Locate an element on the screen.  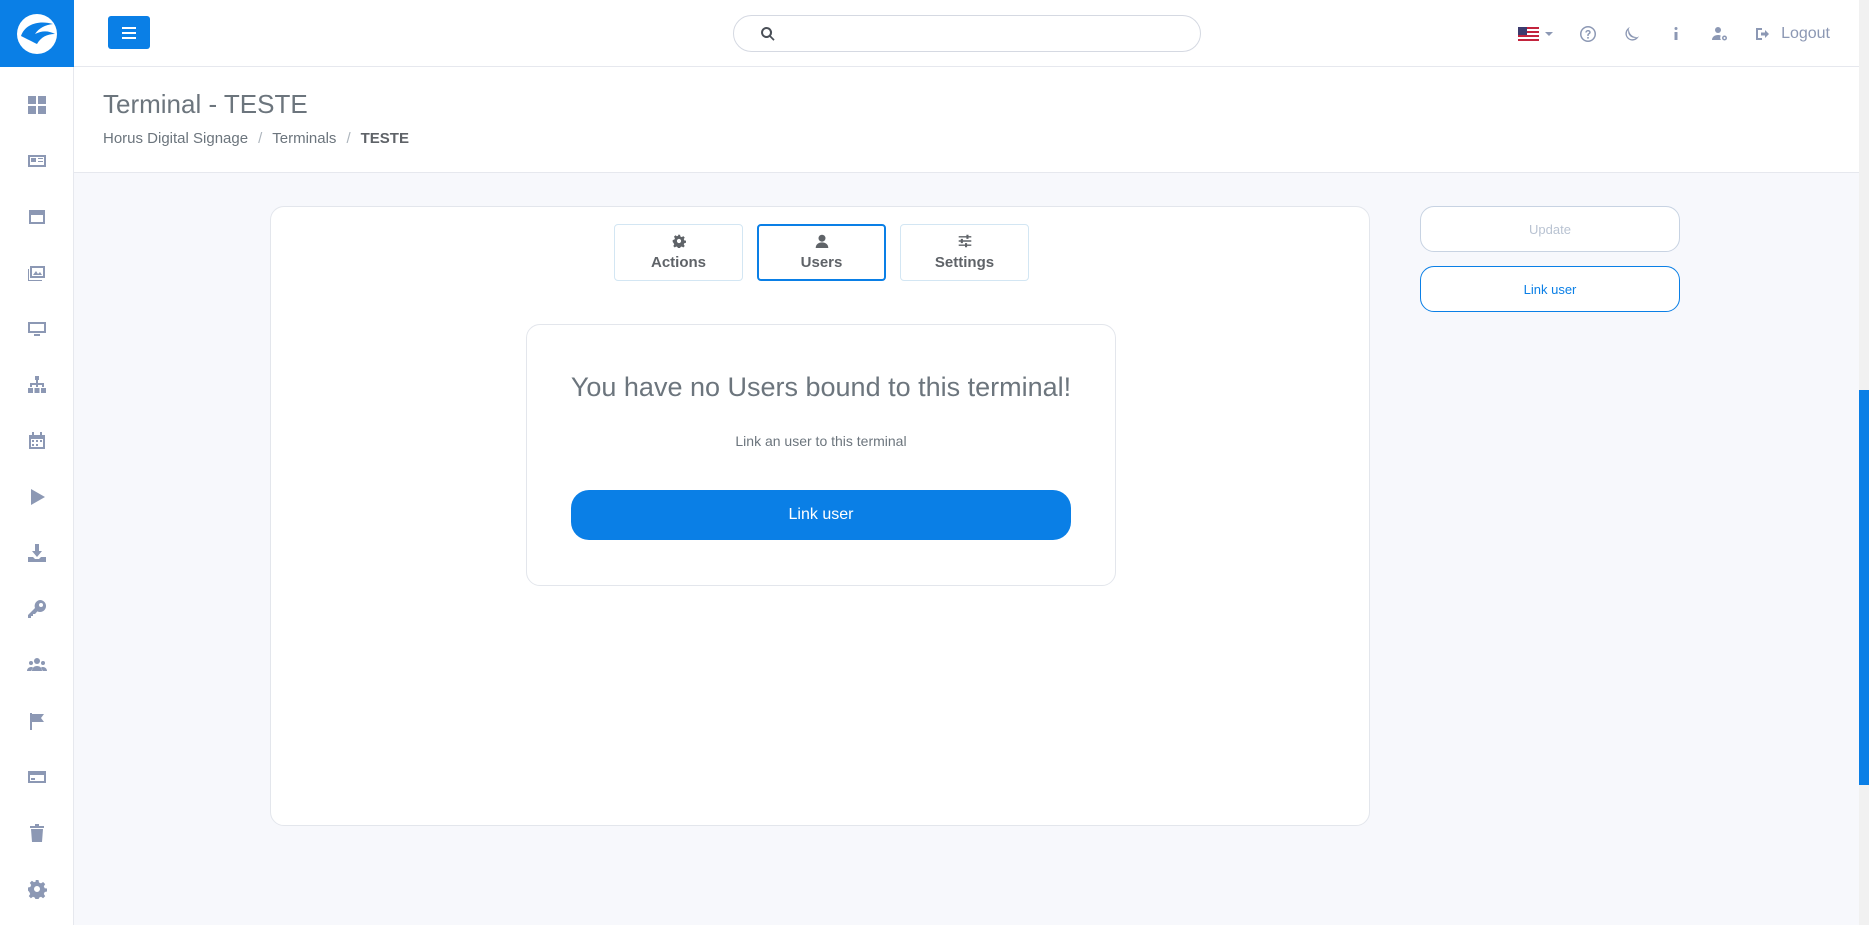
menu-toggle-button is located at coordinates (129, 32).